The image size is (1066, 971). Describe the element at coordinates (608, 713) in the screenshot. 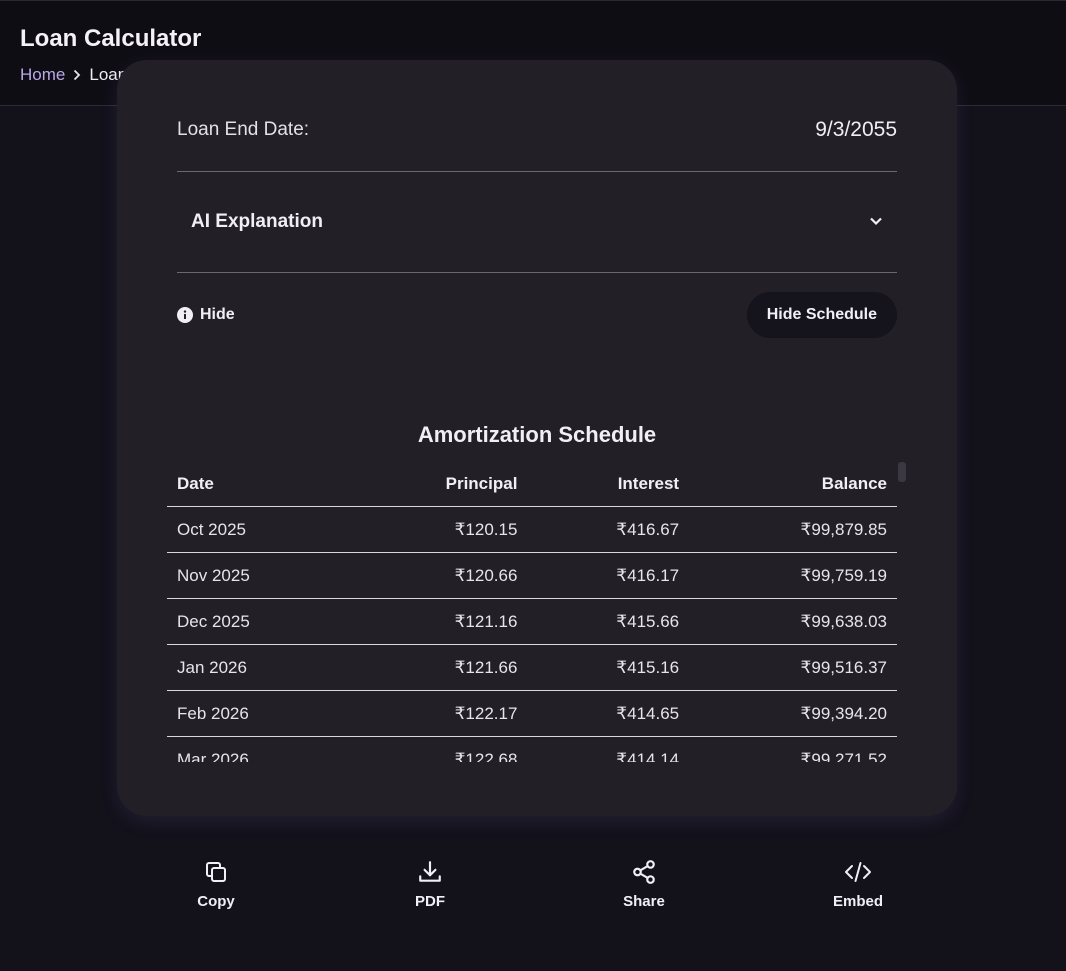

I see `cell-interest: ₹414.65` at that location.